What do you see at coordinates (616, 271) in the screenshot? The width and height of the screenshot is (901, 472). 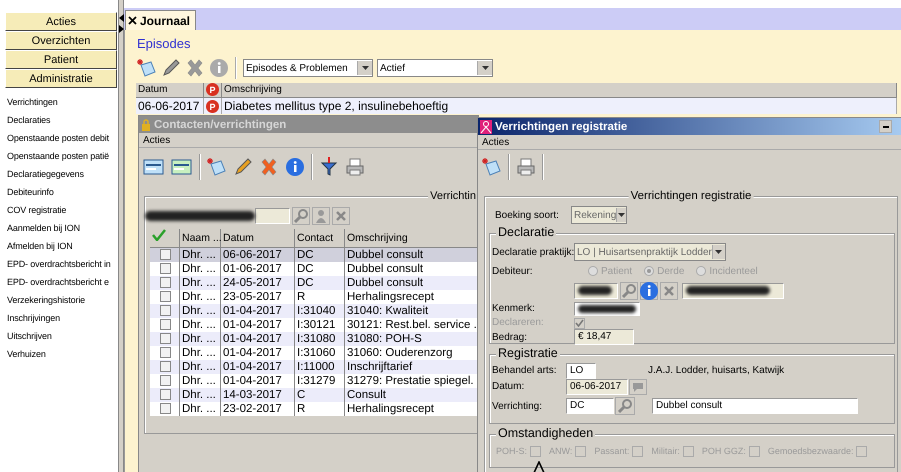 I see `radio-label: Patient` at bounding box center [616, 271].